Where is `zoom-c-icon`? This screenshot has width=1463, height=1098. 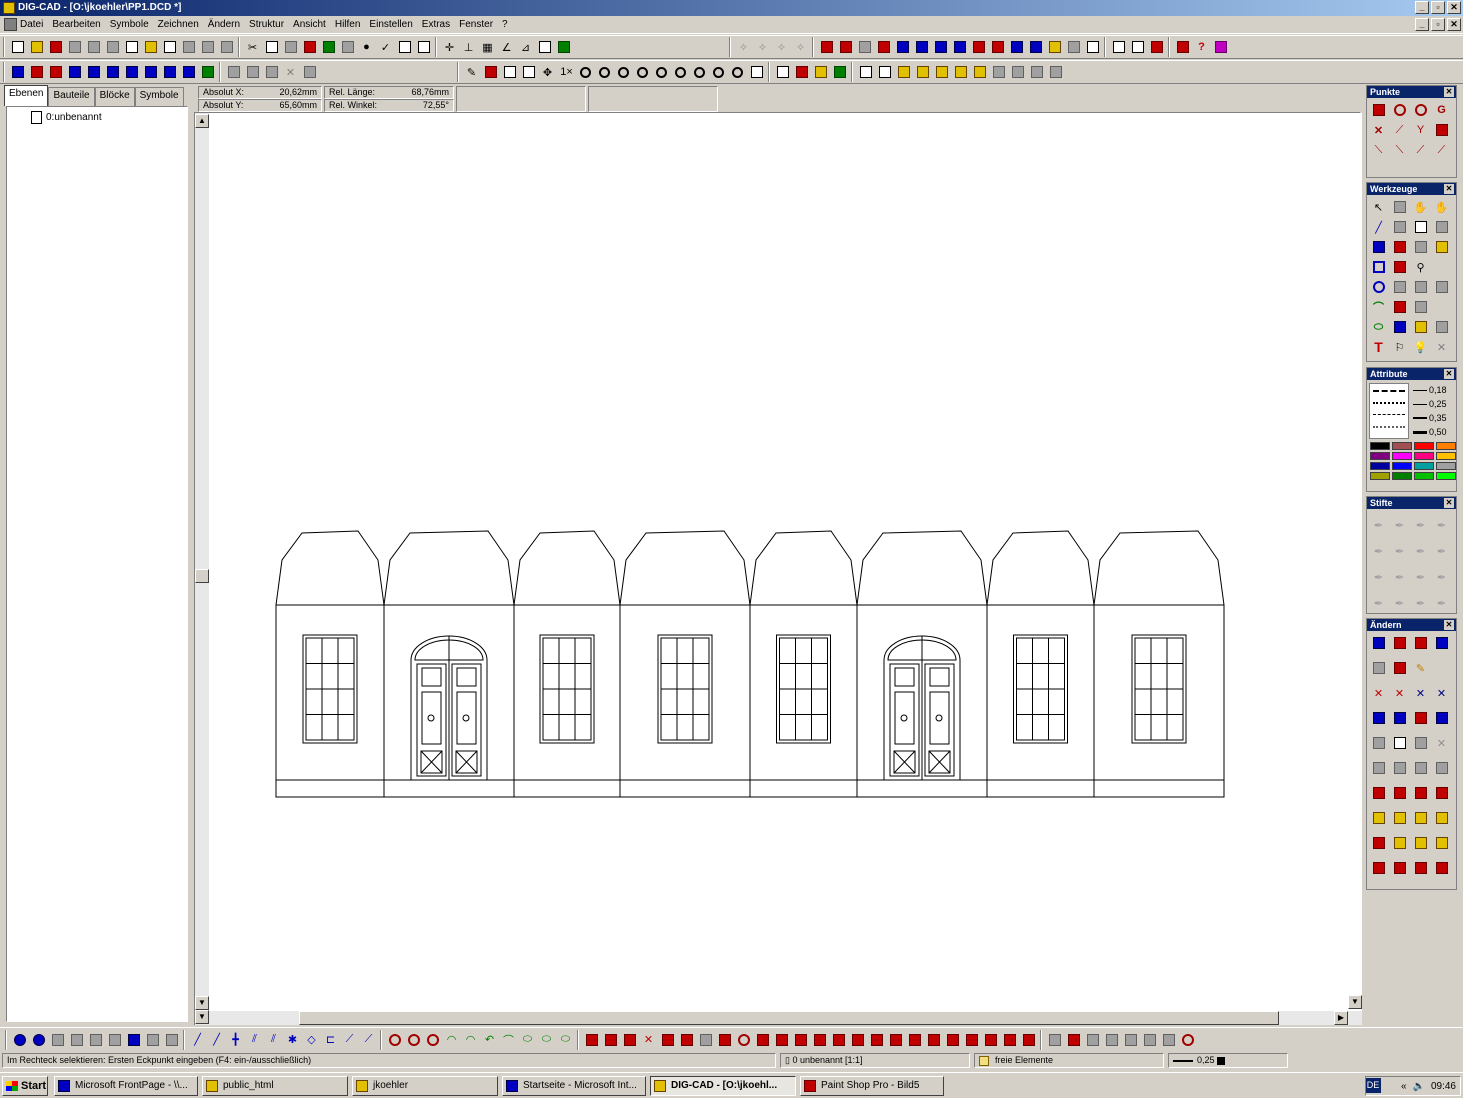
zoom-c-icon is located at coordinates (718, 72).